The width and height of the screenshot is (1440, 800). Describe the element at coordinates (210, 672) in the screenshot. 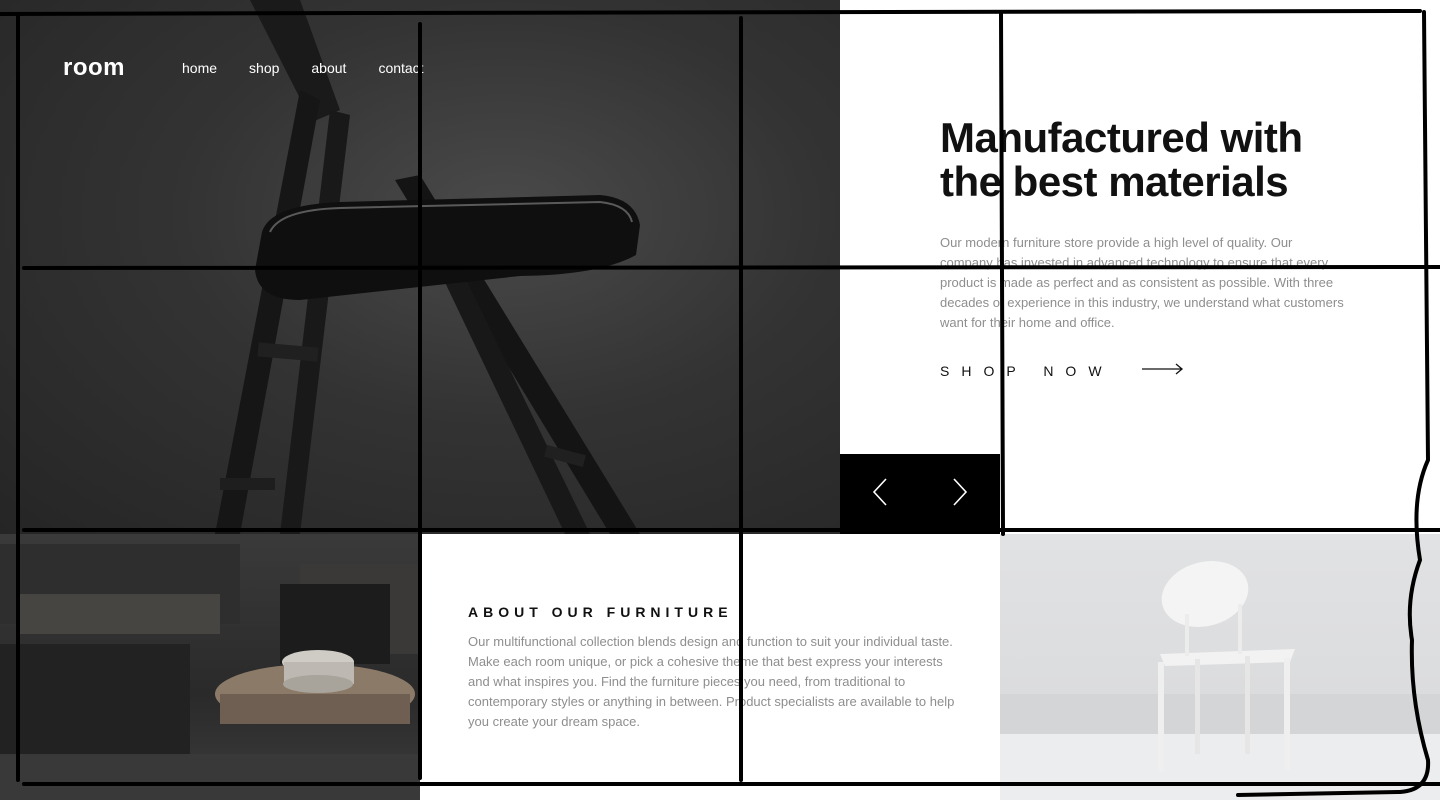

I see `living-room-illustration` at that location.